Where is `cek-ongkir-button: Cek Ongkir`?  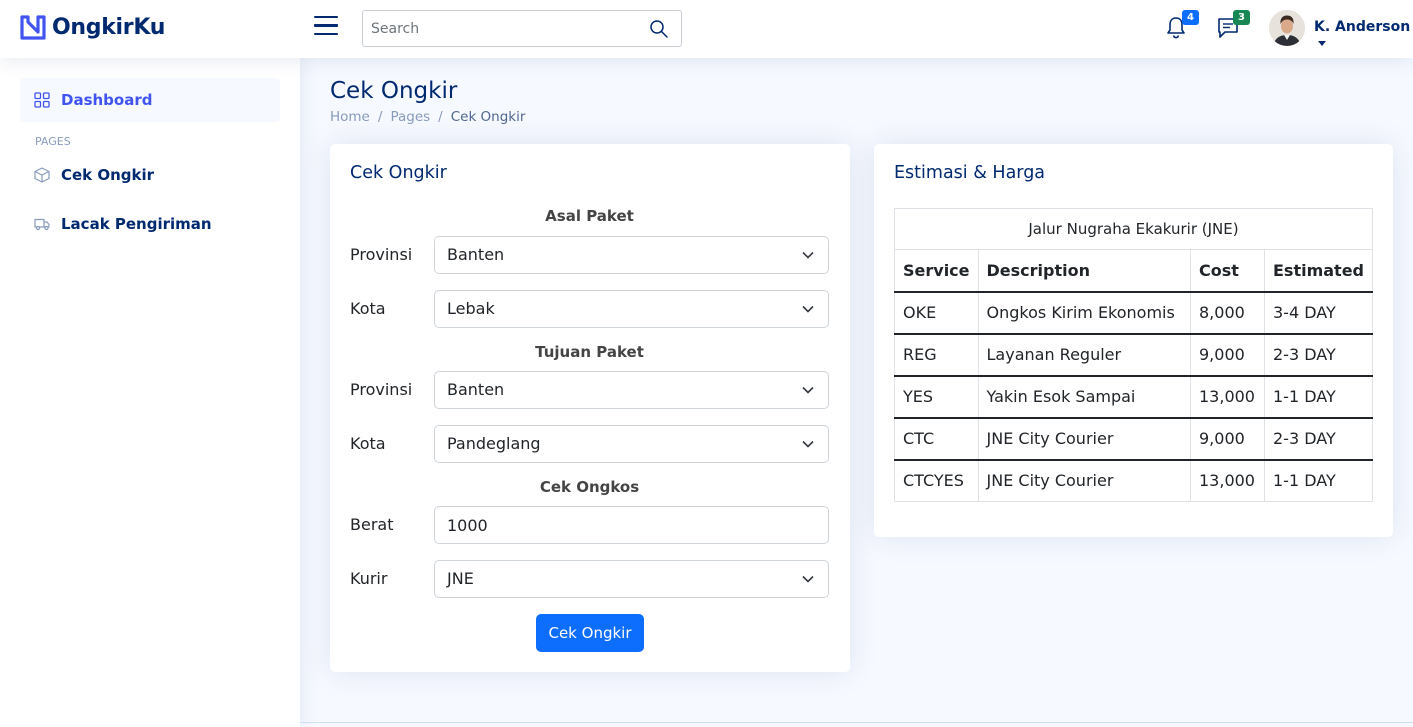
cek-ongkir-button: Cek Ongkir is located at coordinates (590, 633).